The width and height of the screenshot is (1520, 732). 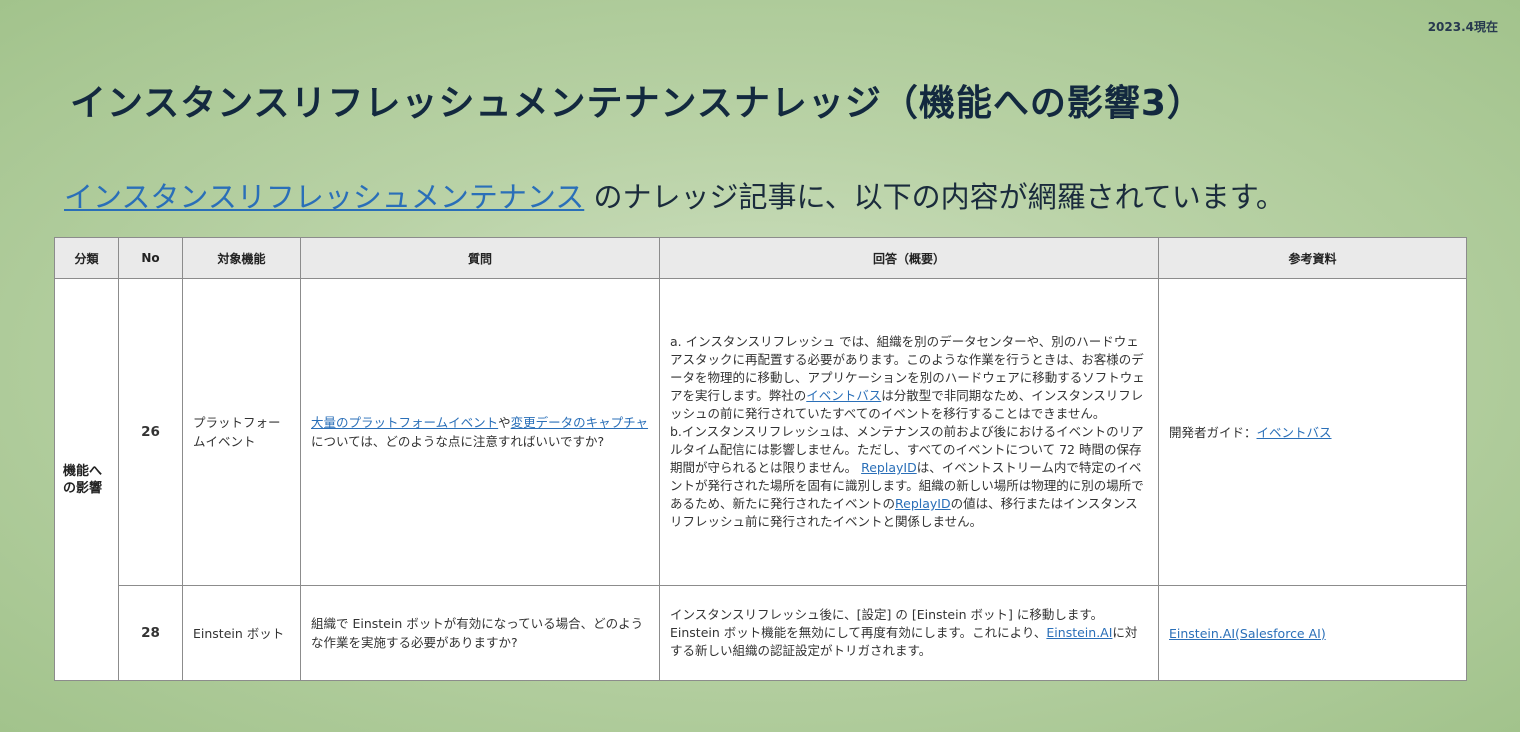 What do you see at coordinates (934, 197) in the screenshot?
I see `subtitle-text: のナレッジ記事に、以下の内容が網羅されています。` at bounding box center [934, 197].